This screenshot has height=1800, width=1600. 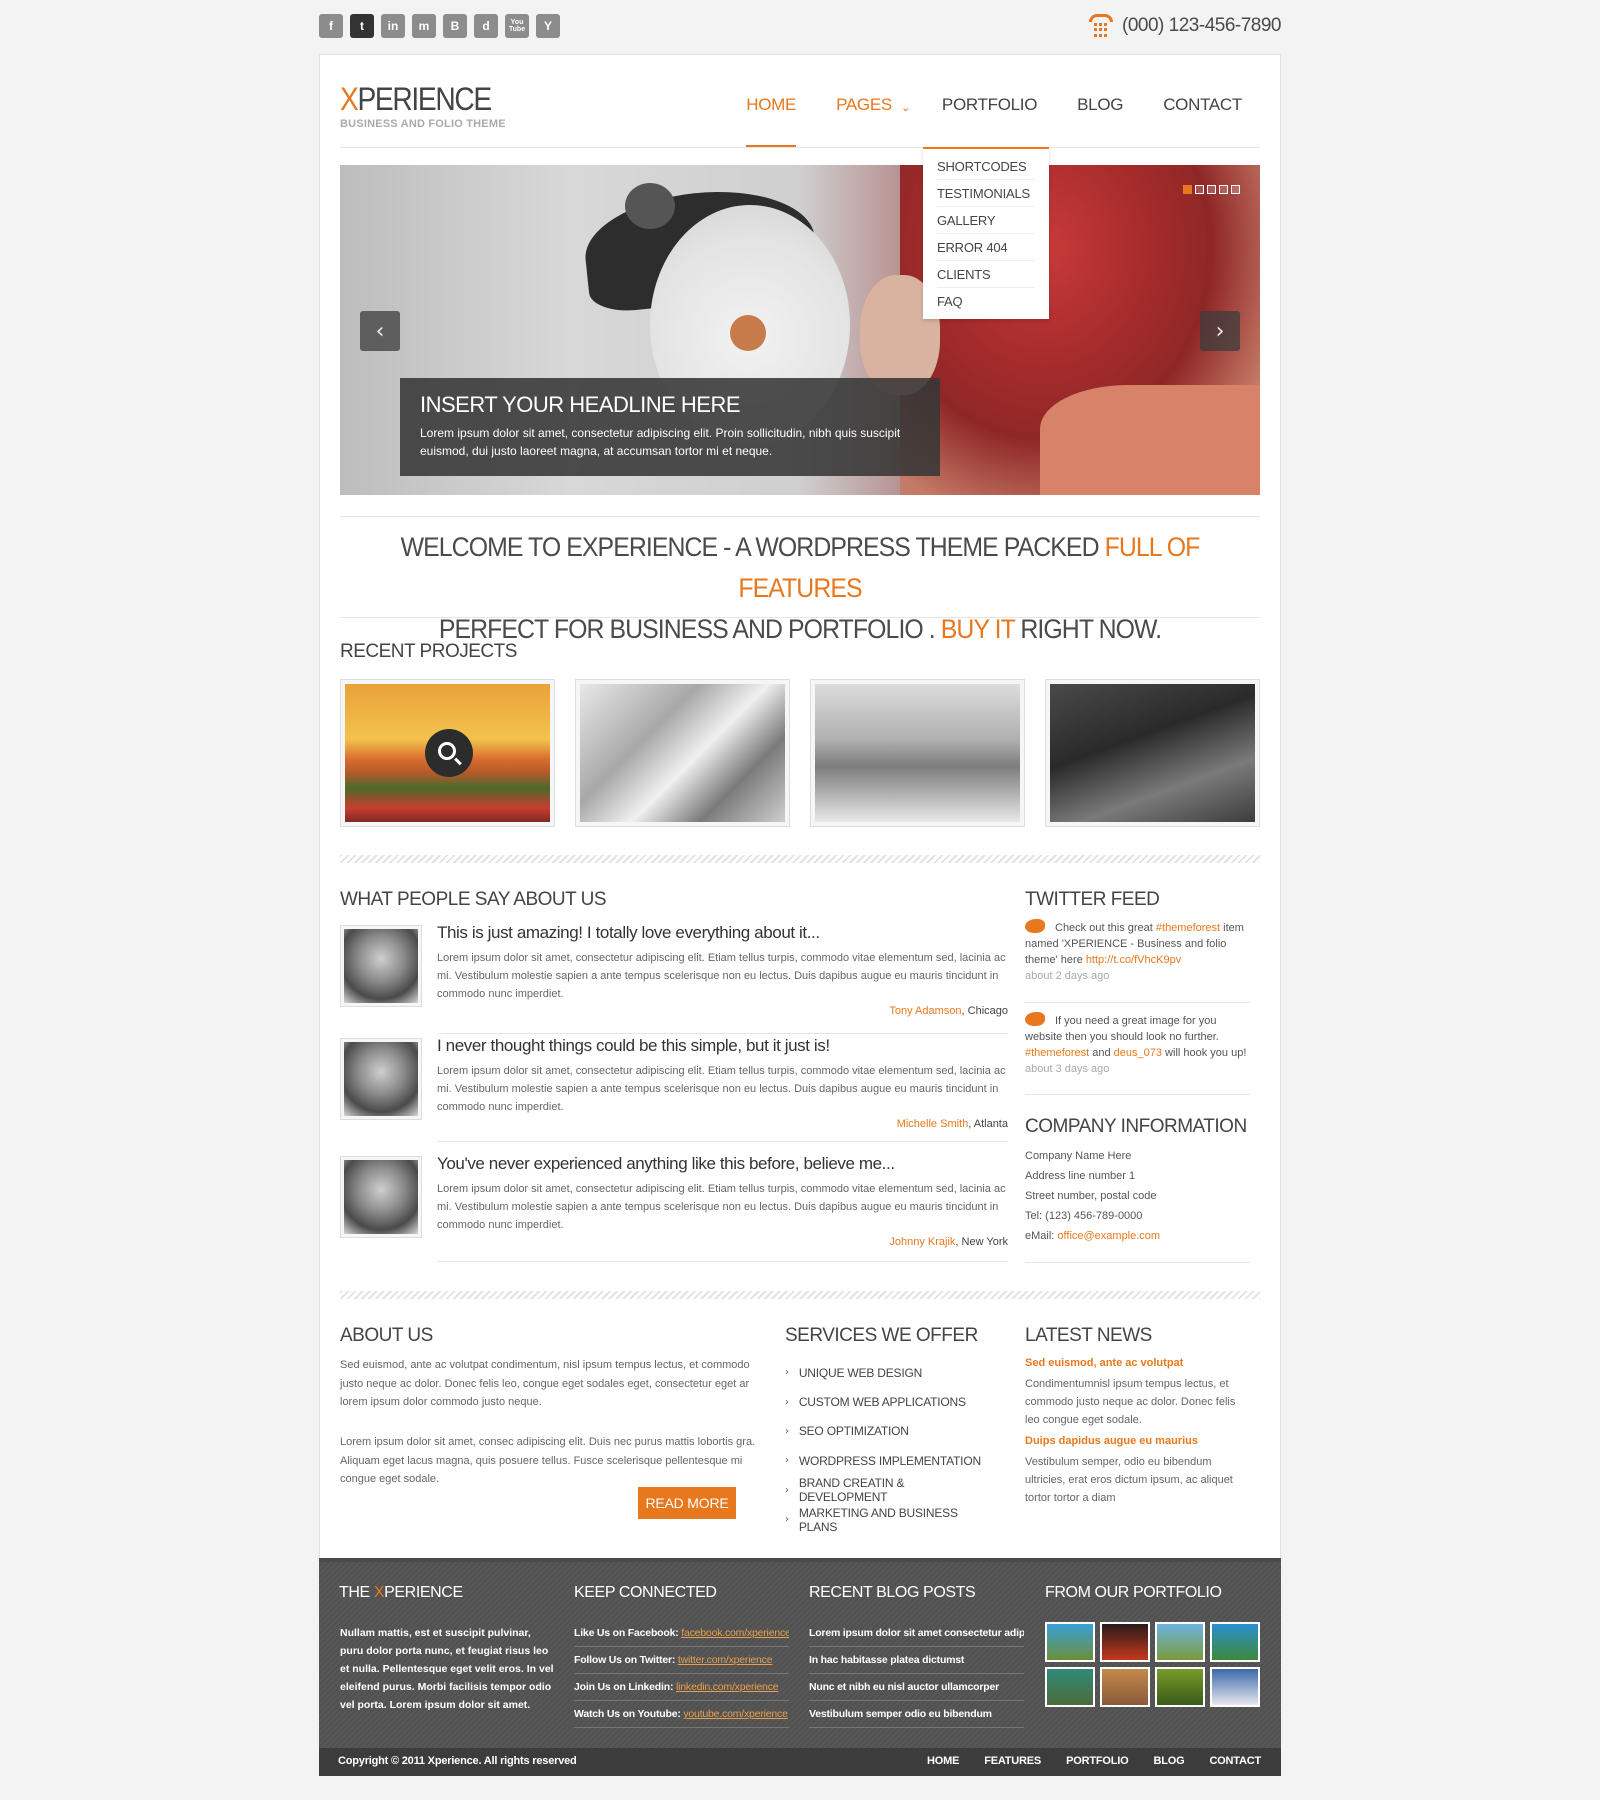 What do you see at coordinates (986, 301) in the screenshot?
I see `dropdown-item-faq: FAQ` at bounding box center [986, 301].